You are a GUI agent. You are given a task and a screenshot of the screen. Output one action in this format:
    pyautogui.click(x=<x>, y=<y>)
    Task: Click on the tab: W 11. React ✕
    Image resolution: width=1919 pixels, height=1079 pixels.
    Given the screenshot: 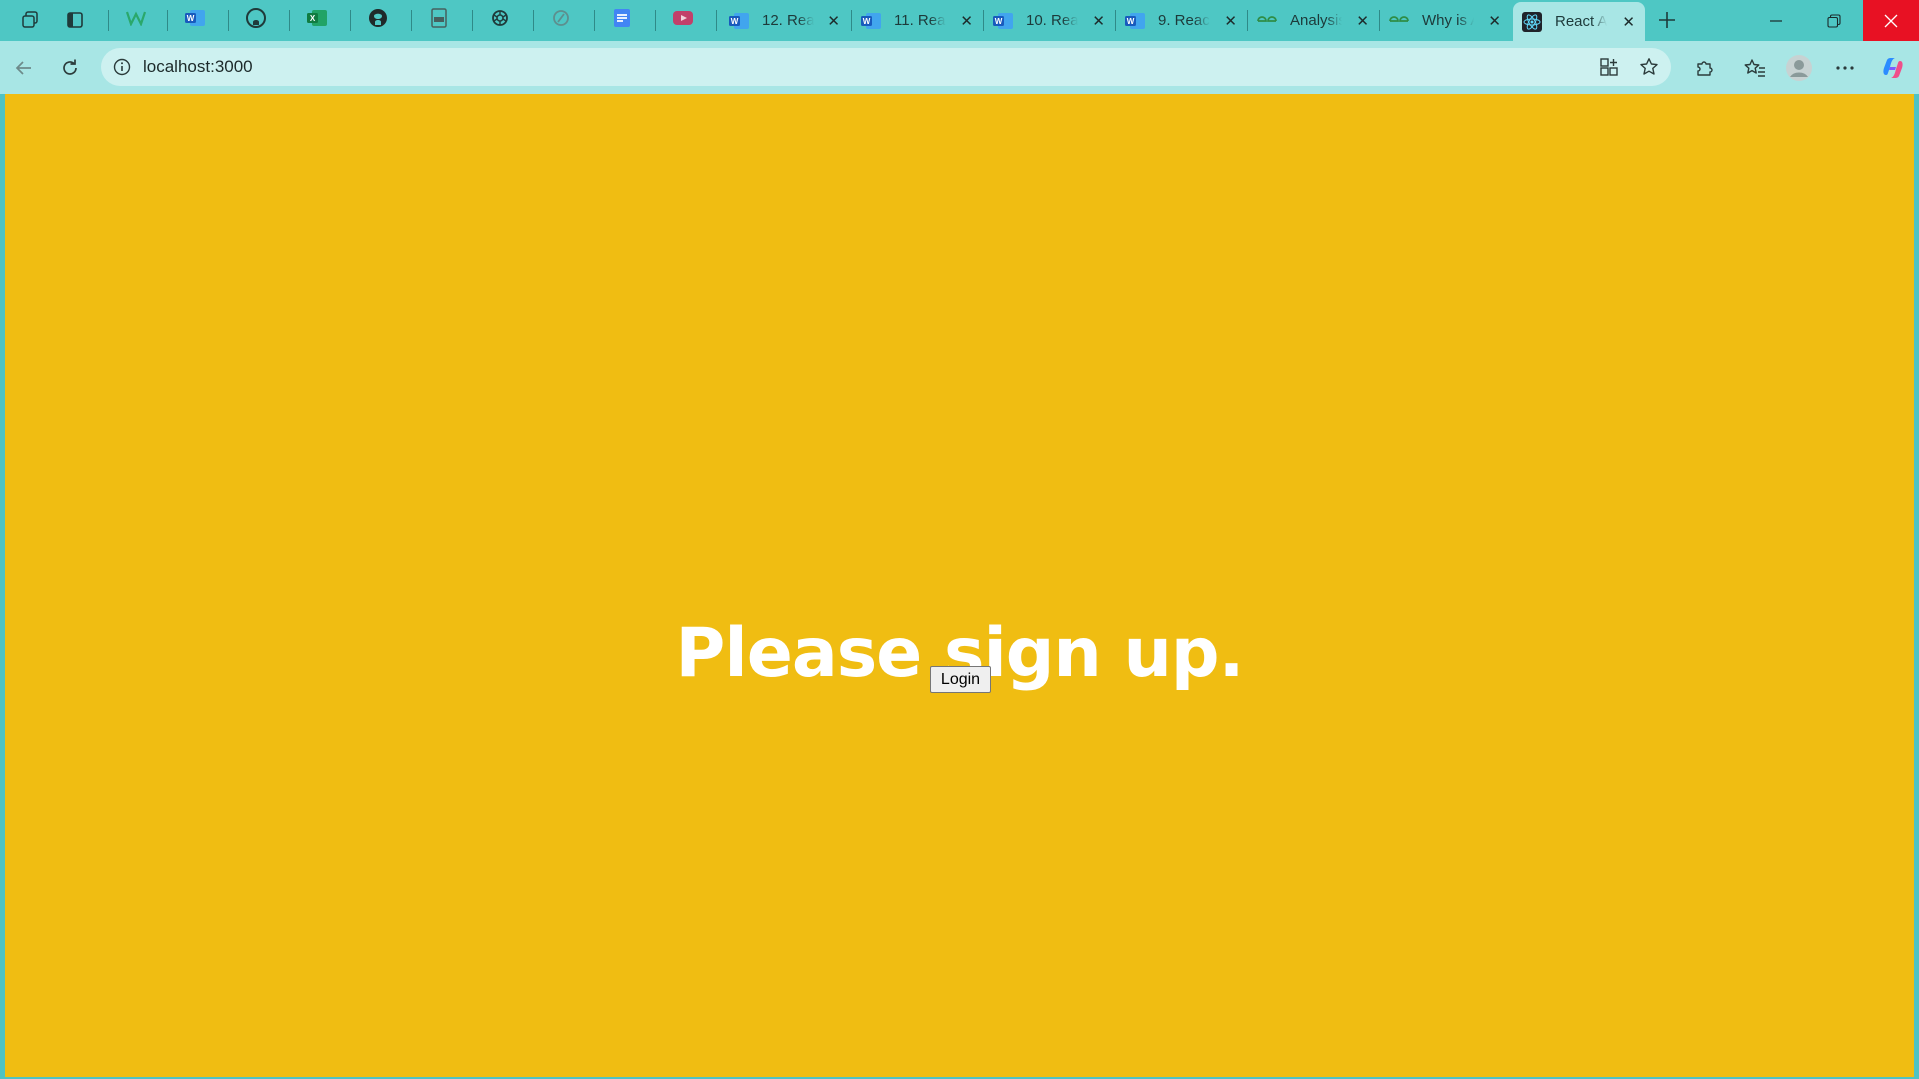 What is the action you would take?
    pyautogui.click(x=917, y=20)
    